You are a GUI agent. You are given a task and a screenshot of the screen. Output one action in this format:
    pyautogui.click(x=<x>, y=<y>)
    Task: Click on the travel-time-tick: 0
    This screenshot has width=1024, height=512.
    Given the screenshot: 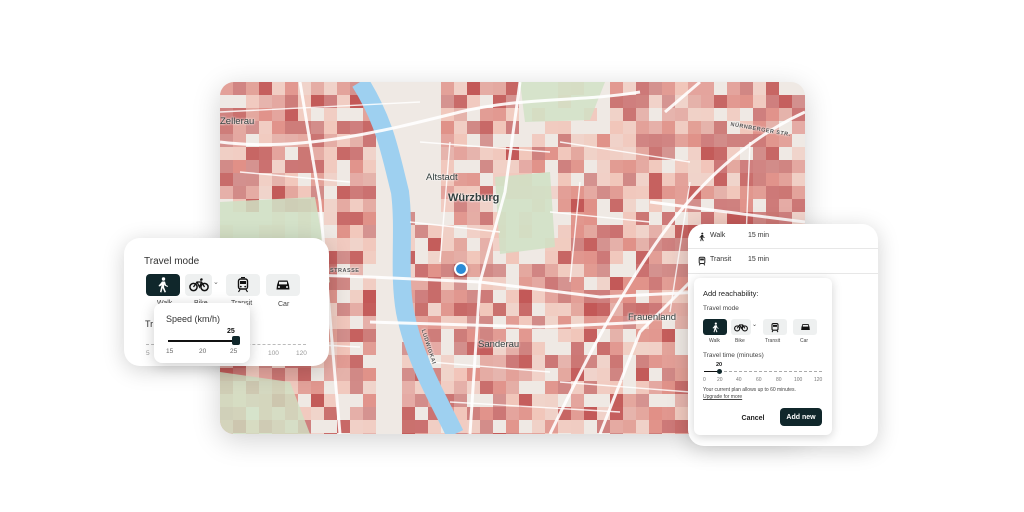 What is the action you would take?
    pyautogui.click(x=704, y=380)
    